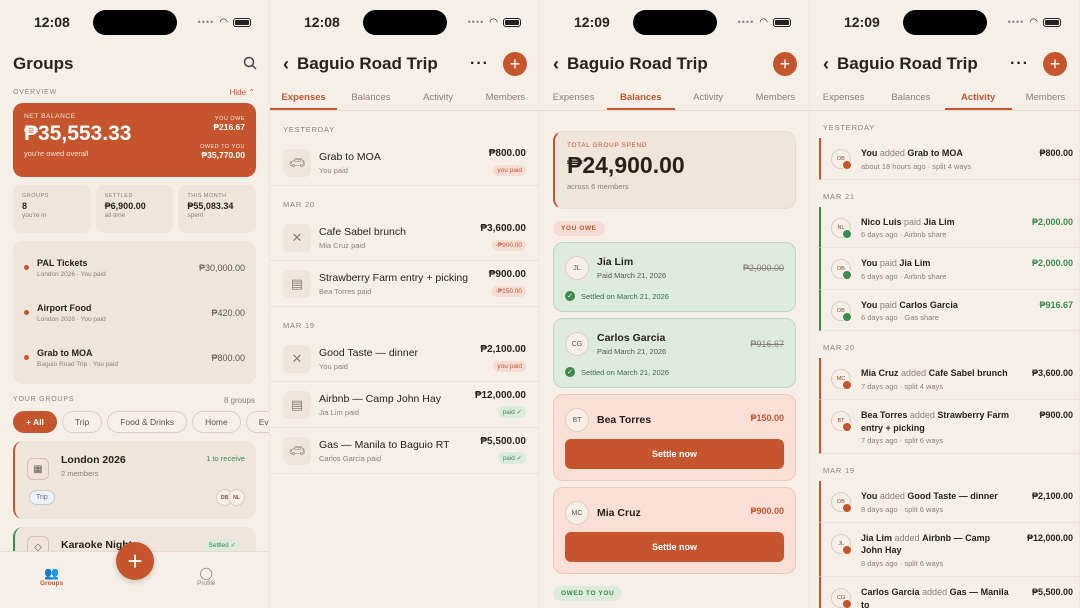 The width and height of the screenshot is (1080, 608). I want to click on balance-amount: ₱900.00, so click(767, 511).